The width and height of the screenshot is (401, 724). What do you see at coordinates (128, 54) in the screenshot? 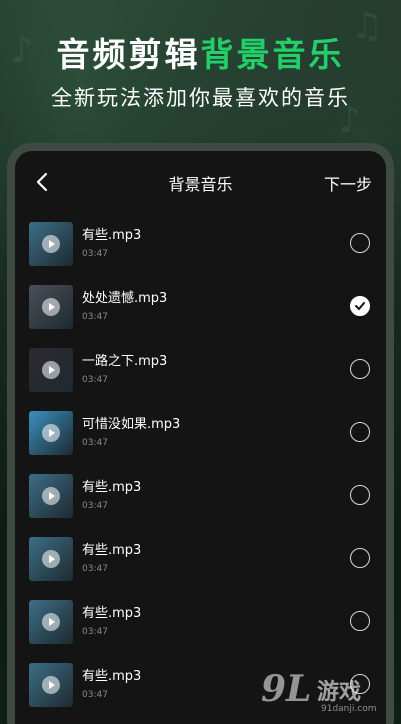
I see `headline-part1: 音频剪辑` at bounding box center [128, 54].